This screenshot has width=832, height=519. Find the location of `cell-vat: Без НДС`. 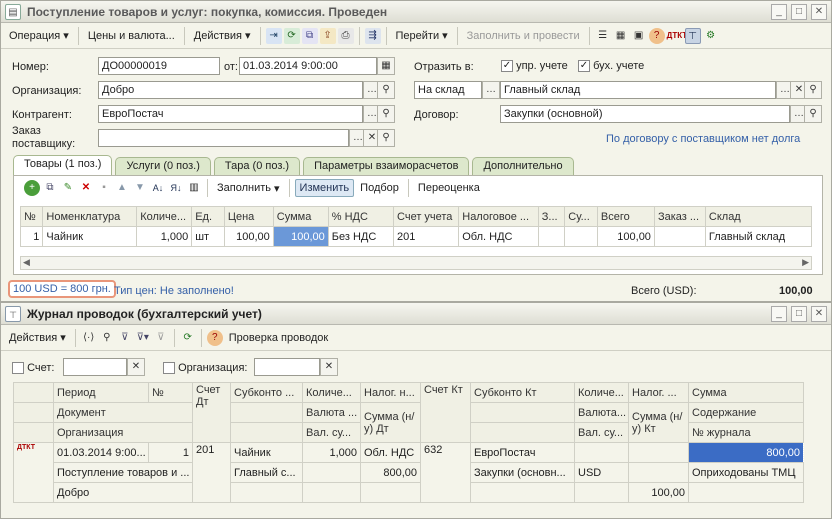

cell-vat: Без НДС is located at coordinates (361, 236).